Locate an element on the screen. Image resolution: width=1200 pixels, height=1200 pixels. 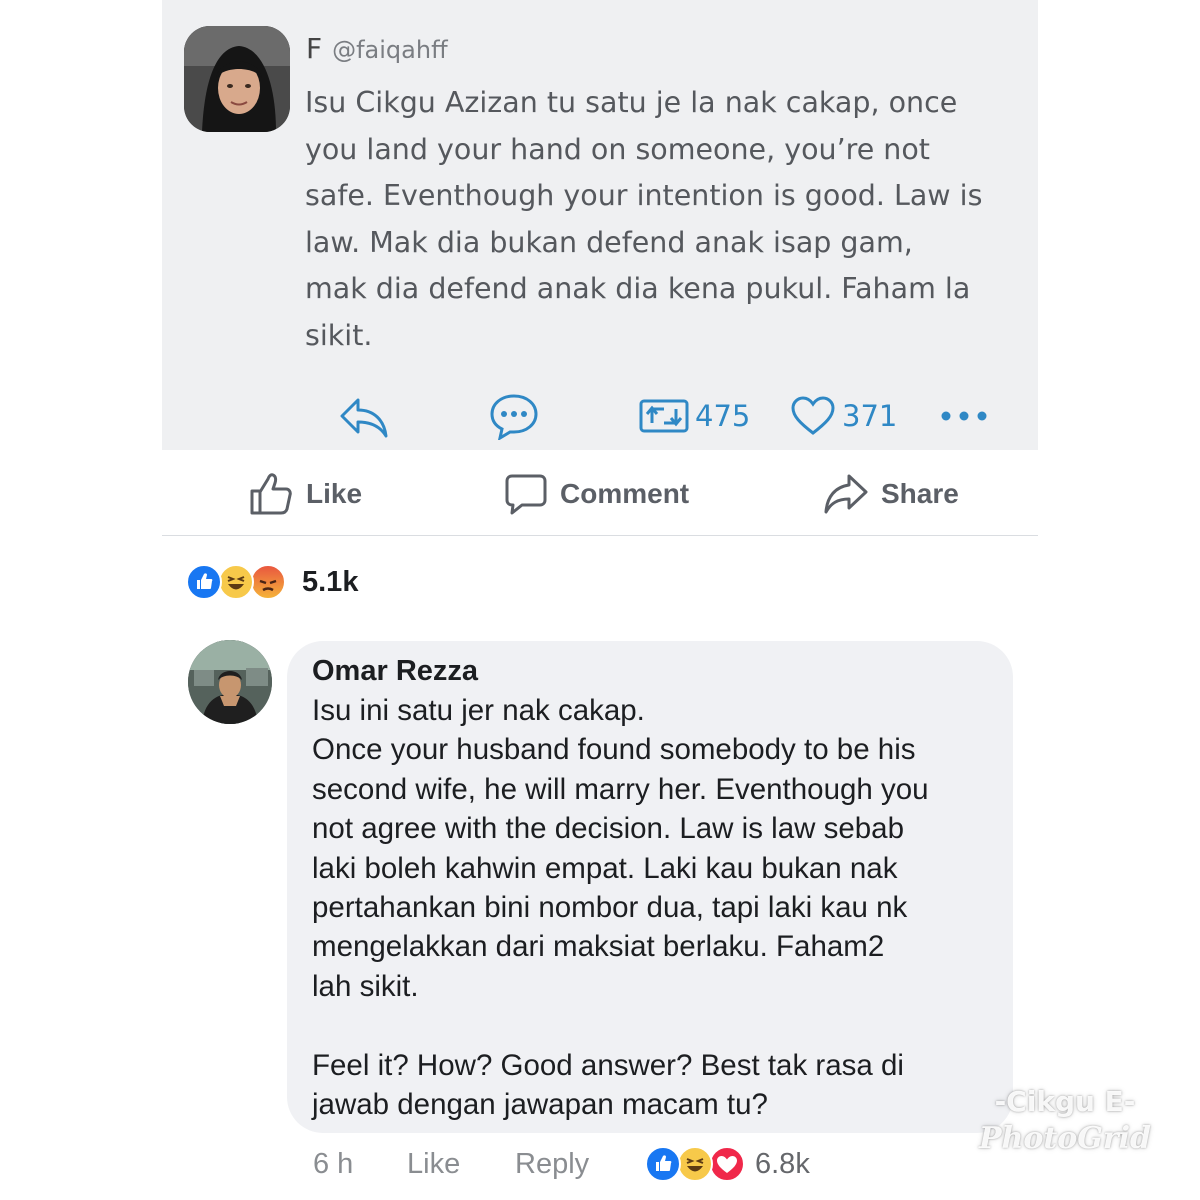
tweet-avatar is located at coordinates (237, 79).